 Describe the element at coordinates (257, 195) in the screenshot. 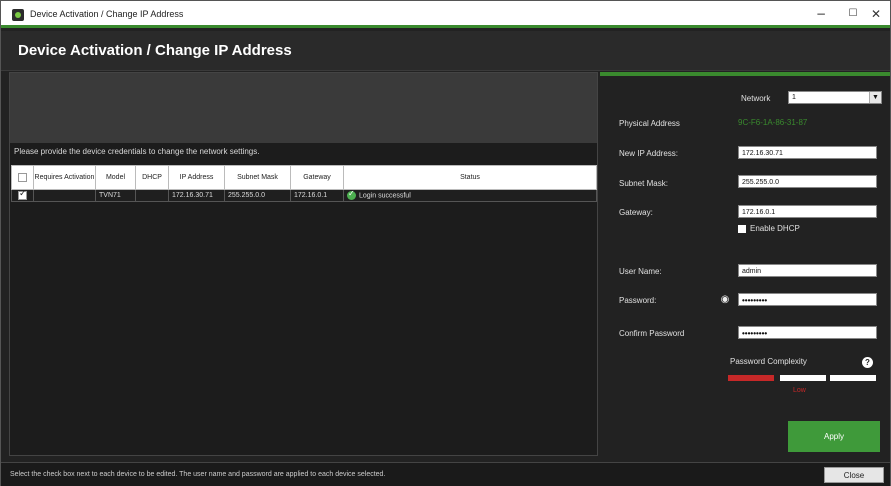

I see `cell-subnet-mask: 255.255.0.0` at that location.